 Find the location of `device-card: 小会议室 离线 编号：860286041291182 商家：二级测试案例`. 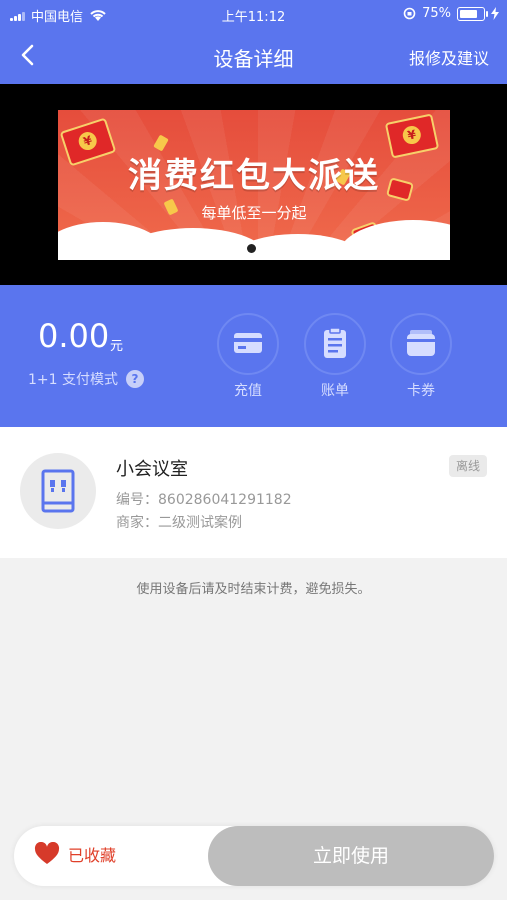

device-card: 小会议室 离线 编号：860286041291182 商家：二级测试案例 is located at coordinates (253, 492).